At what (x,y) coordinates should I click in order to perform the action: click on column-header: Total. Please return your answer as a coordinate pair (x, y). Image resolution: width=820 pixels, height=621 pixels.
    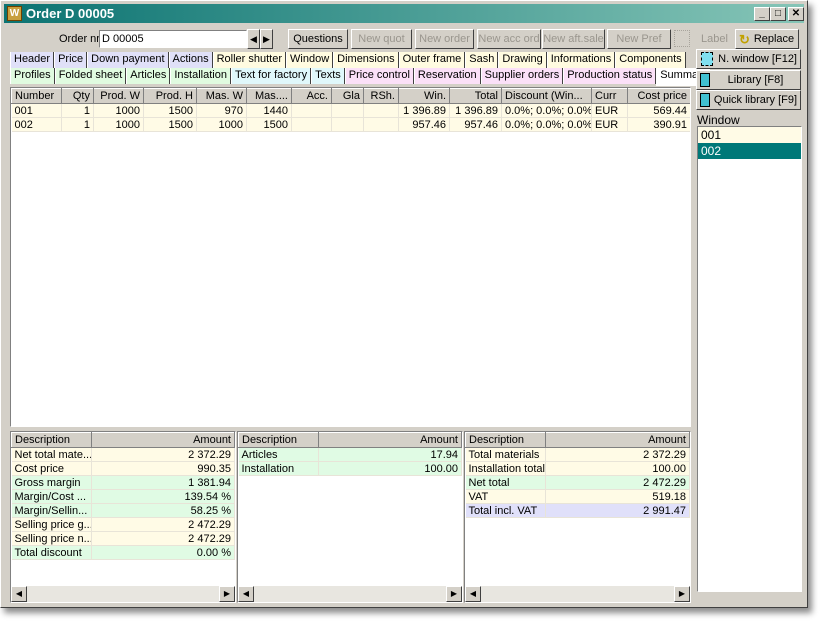
    Looking at the image, I should click on (475, 96).